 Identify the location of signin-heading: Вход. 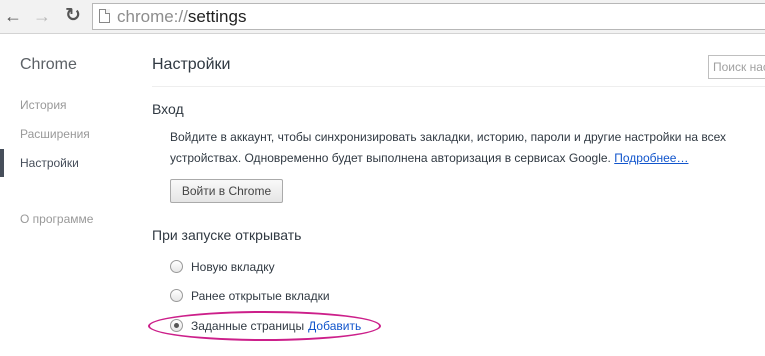
(168, 109).